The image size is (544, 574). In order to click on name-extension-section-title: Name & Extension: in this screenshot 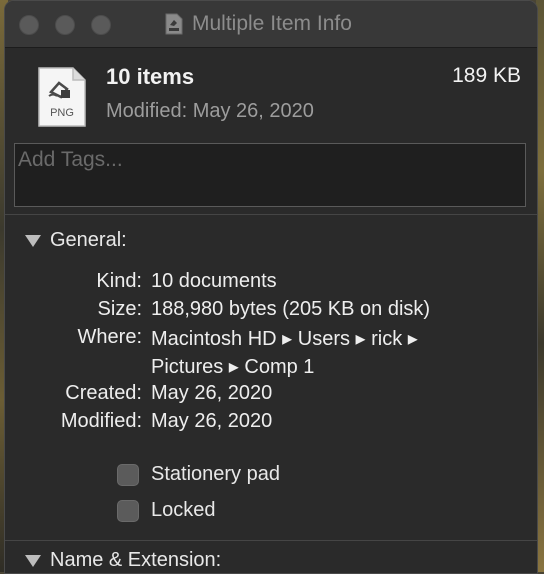, I will do `click(136, 560)`.